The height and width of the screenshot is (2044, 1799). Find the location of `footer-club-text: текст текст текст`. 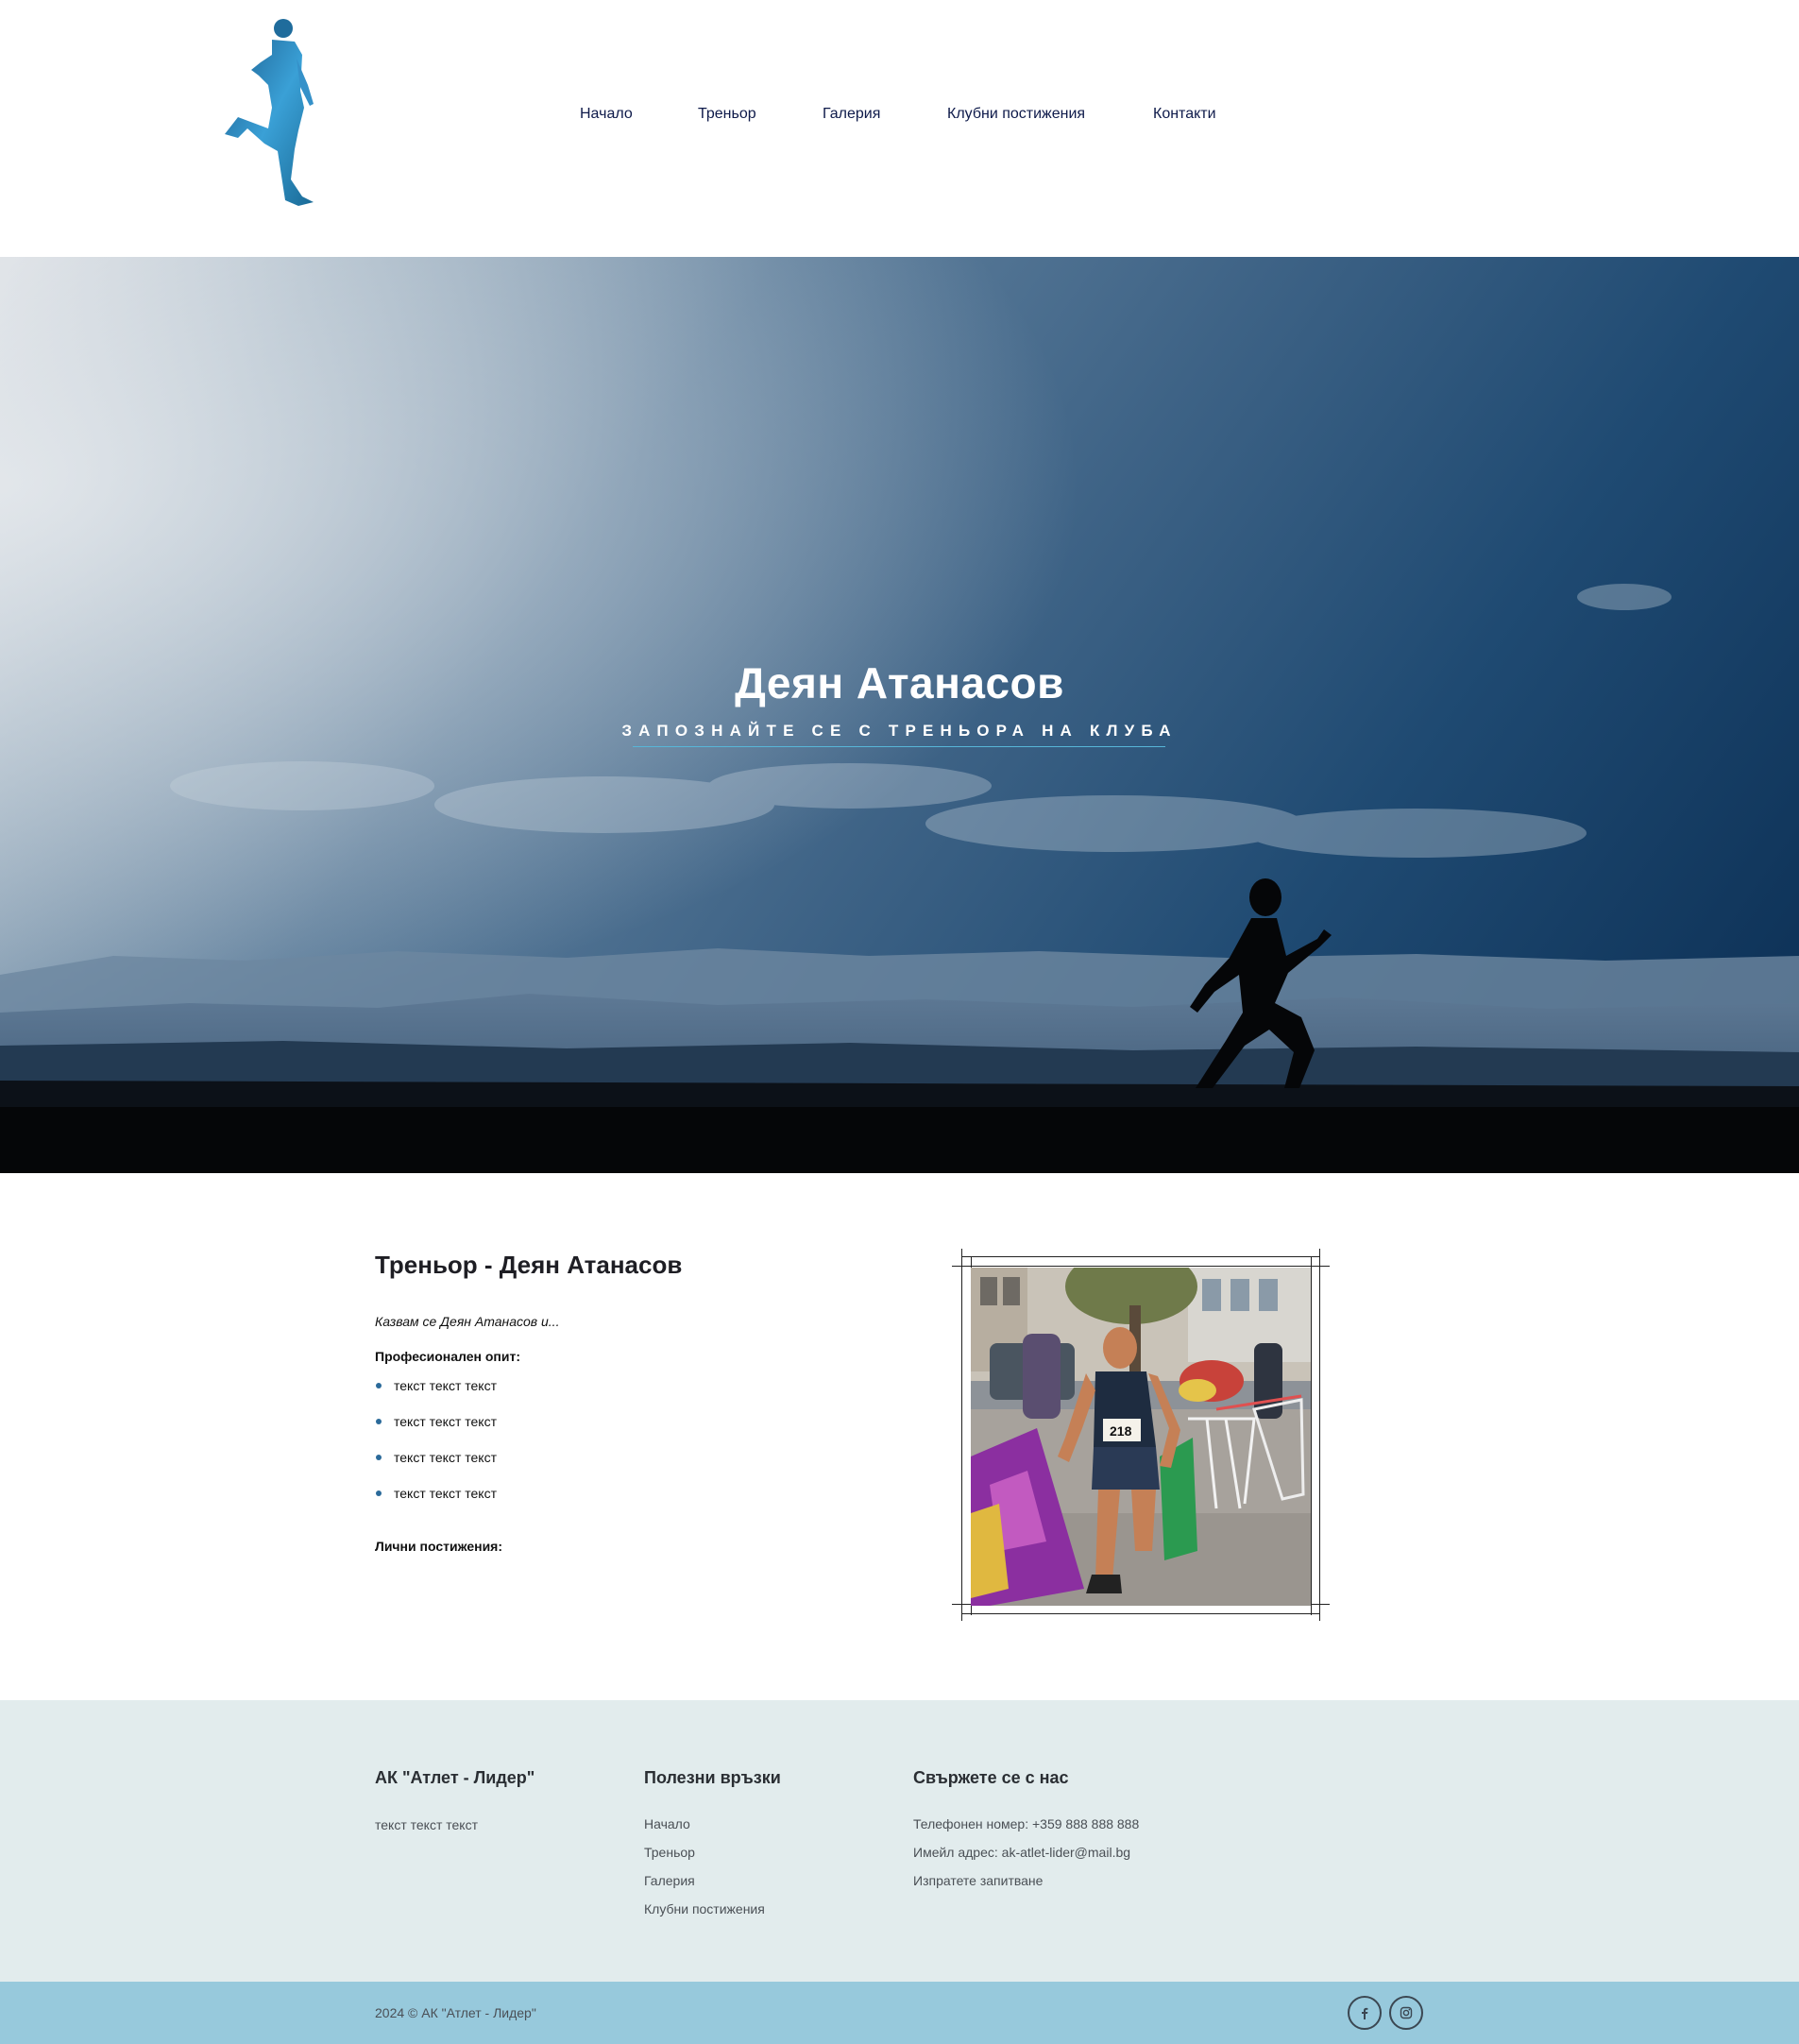

footer-club-text: текст текст текст is located at coordinates (426, 1824).